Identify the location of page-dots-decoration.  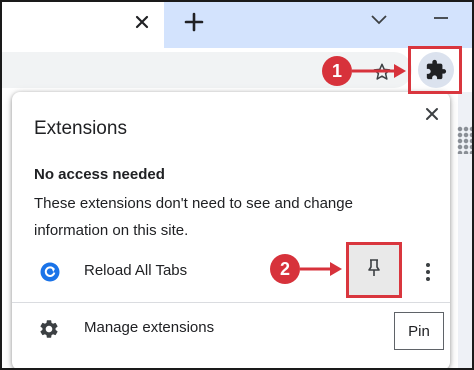
(465, 140).